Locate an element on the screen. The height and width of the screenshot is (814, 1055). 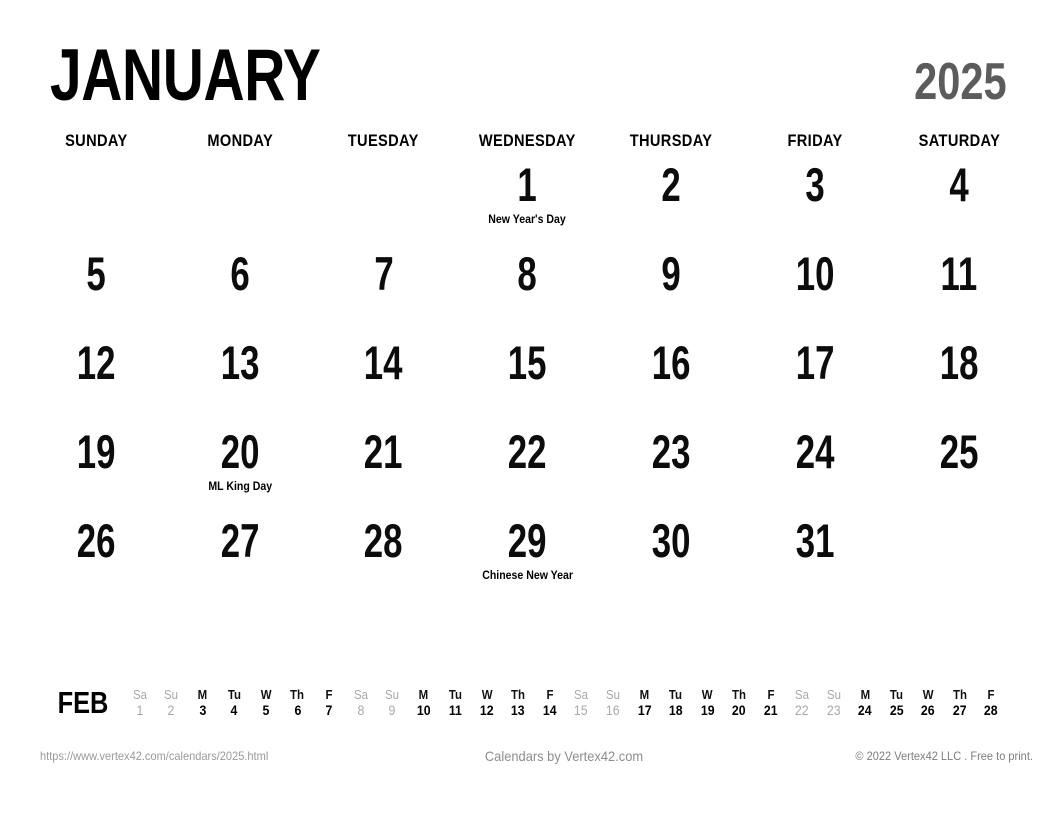
next-month-date-text: 28 is located at coordinates (991, 710).